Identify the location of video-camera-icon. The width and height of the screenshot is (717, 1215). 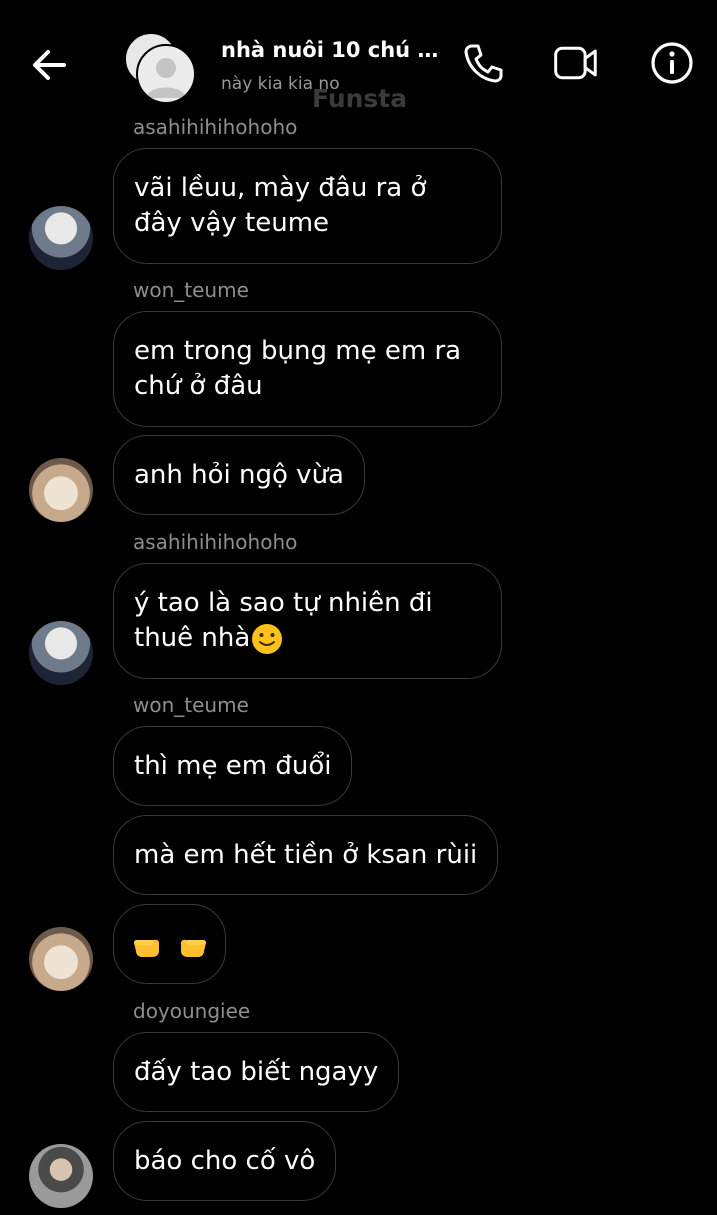
(575, 63).